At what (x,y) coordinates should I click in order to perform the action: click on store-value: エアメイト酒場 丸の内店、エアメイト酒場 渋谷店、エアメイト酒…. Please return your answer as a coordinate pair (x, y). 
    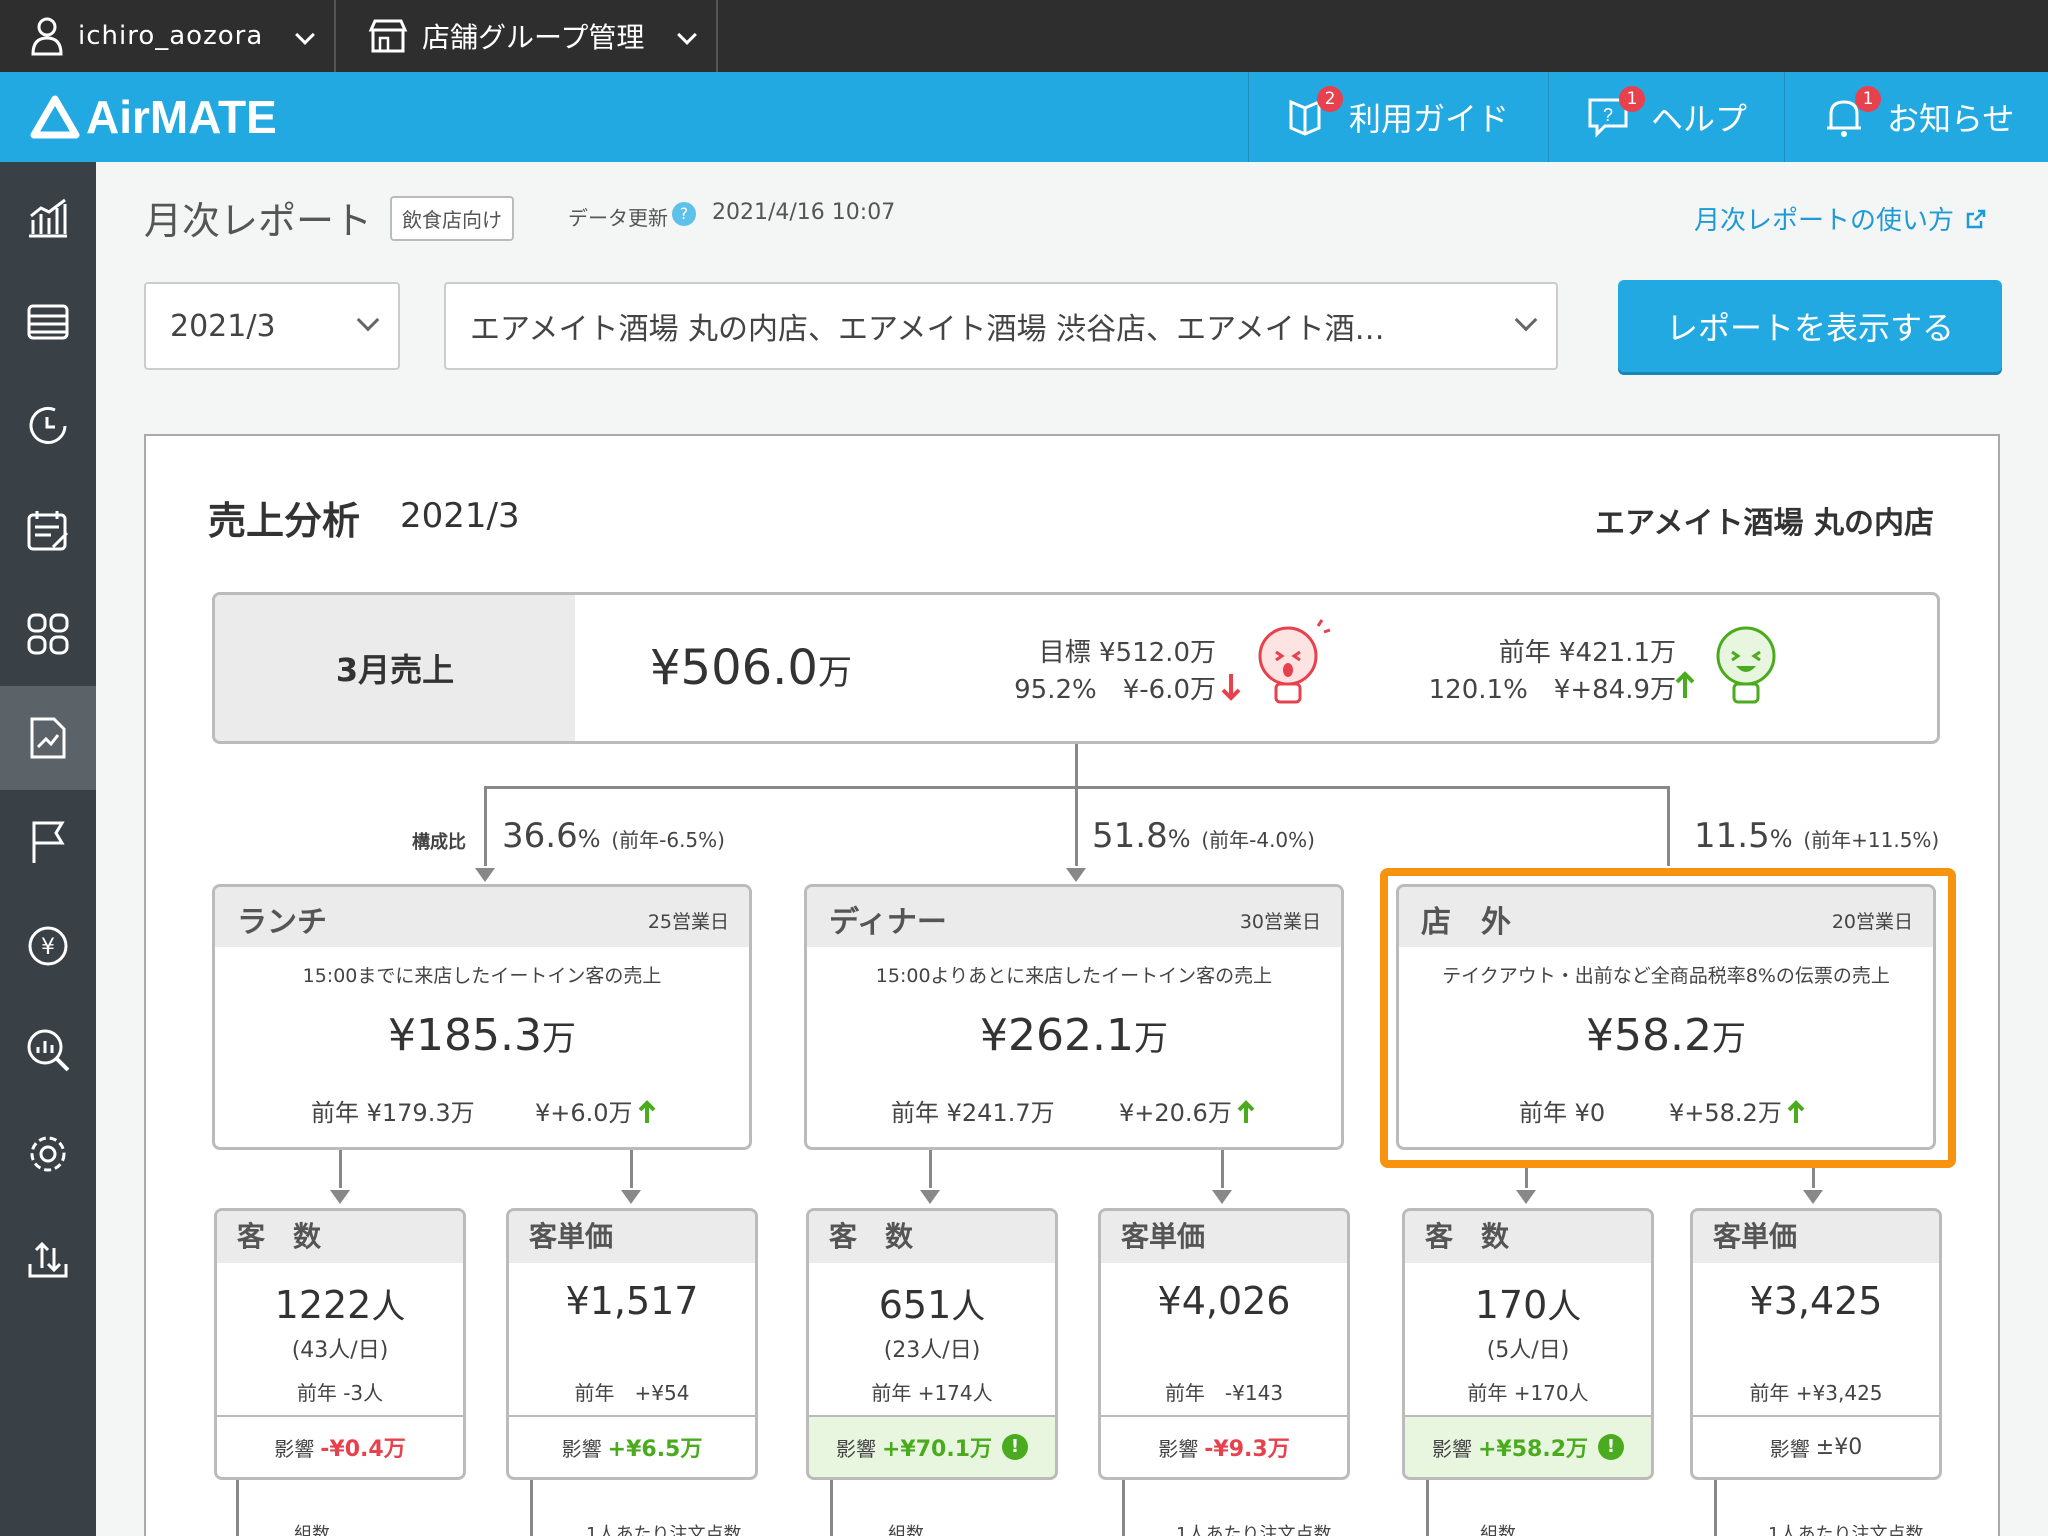
    Looking at the image, I should click on (927, 329).